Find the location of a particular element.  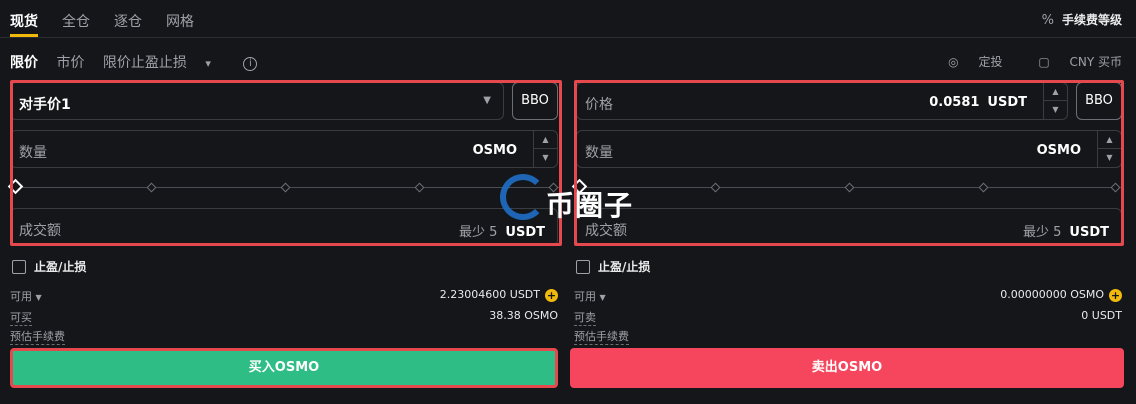

sell-amount-unit: USDT is located at coordinates (1089, 232).